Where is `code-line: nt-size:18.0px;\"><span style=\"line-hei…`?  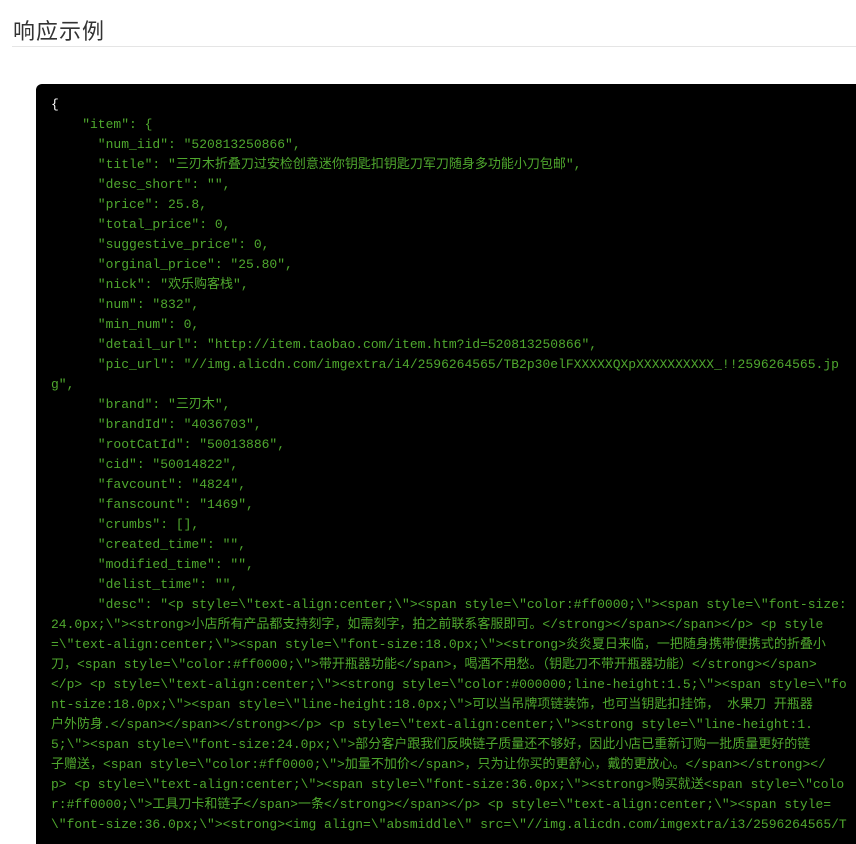 code-line: nt-size:18.0px;\"><span style=\"line-hei… is located at coordinates (432, 704).